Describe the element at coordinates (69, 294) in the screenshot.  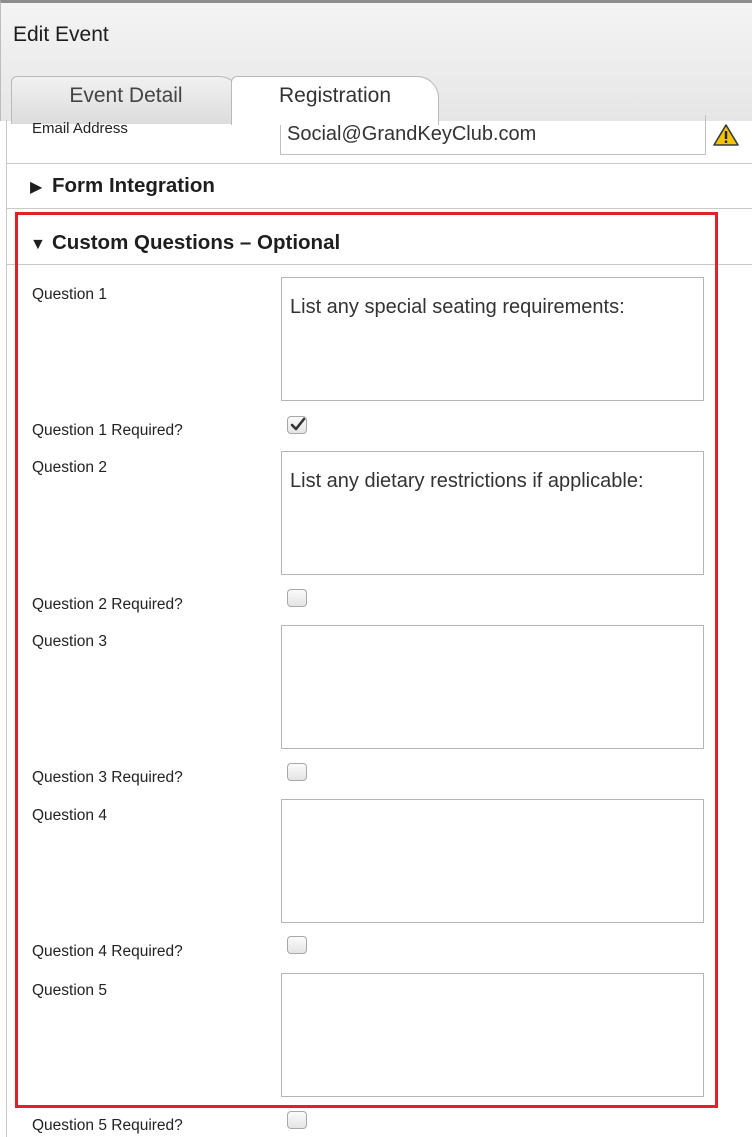
I see `question-1-label: Question 1` at that location.